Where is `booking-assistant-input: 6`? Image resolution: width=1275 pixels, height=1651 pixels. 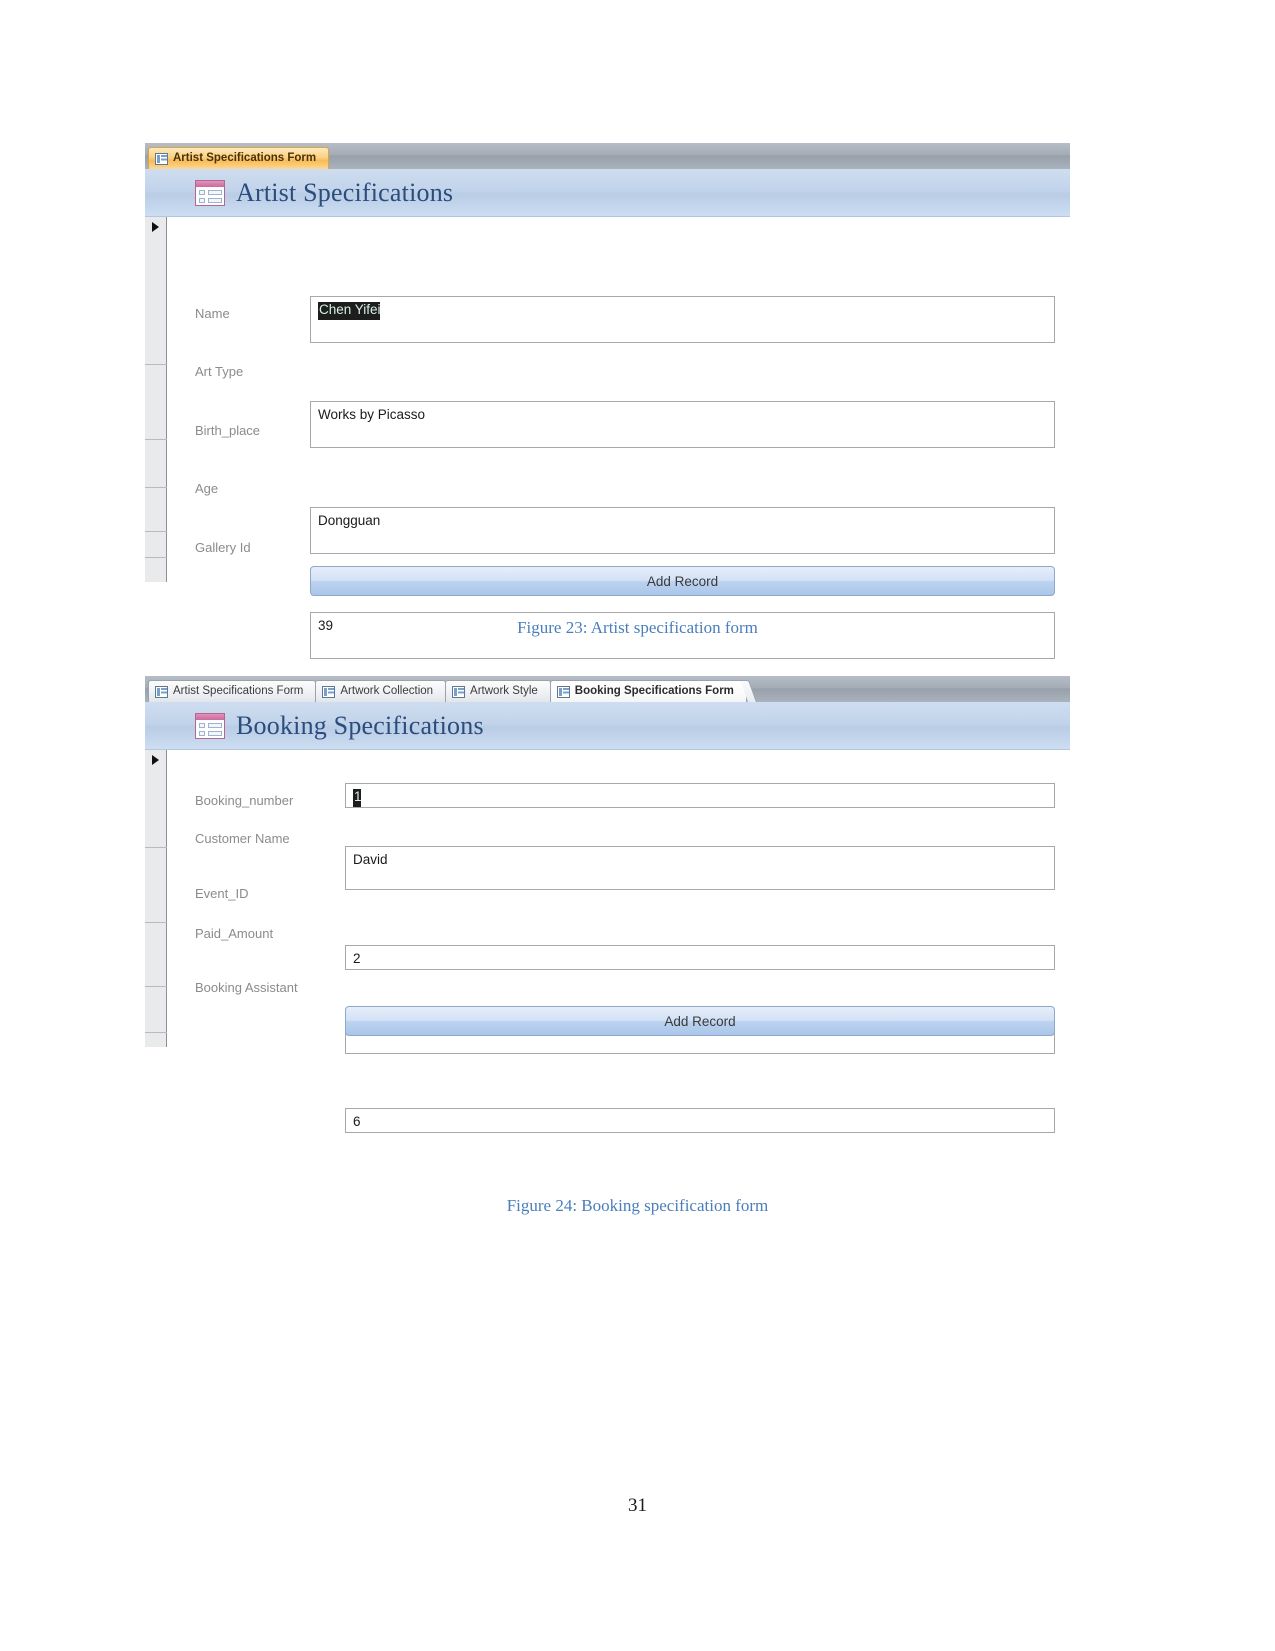
booking-assistant-input: 6 is located at coordinates (700, 1120).